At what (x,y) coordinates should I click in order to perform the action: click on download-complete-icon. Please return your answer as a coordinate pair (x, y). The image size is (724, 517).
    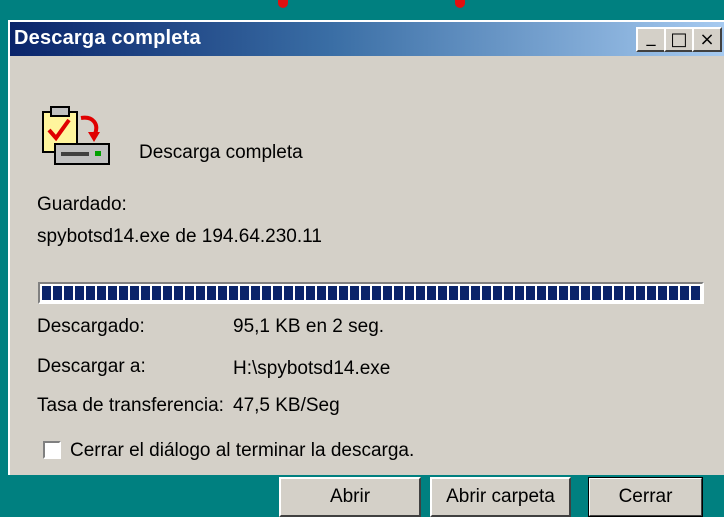
    Looking at the image, I should click on (76, 135).